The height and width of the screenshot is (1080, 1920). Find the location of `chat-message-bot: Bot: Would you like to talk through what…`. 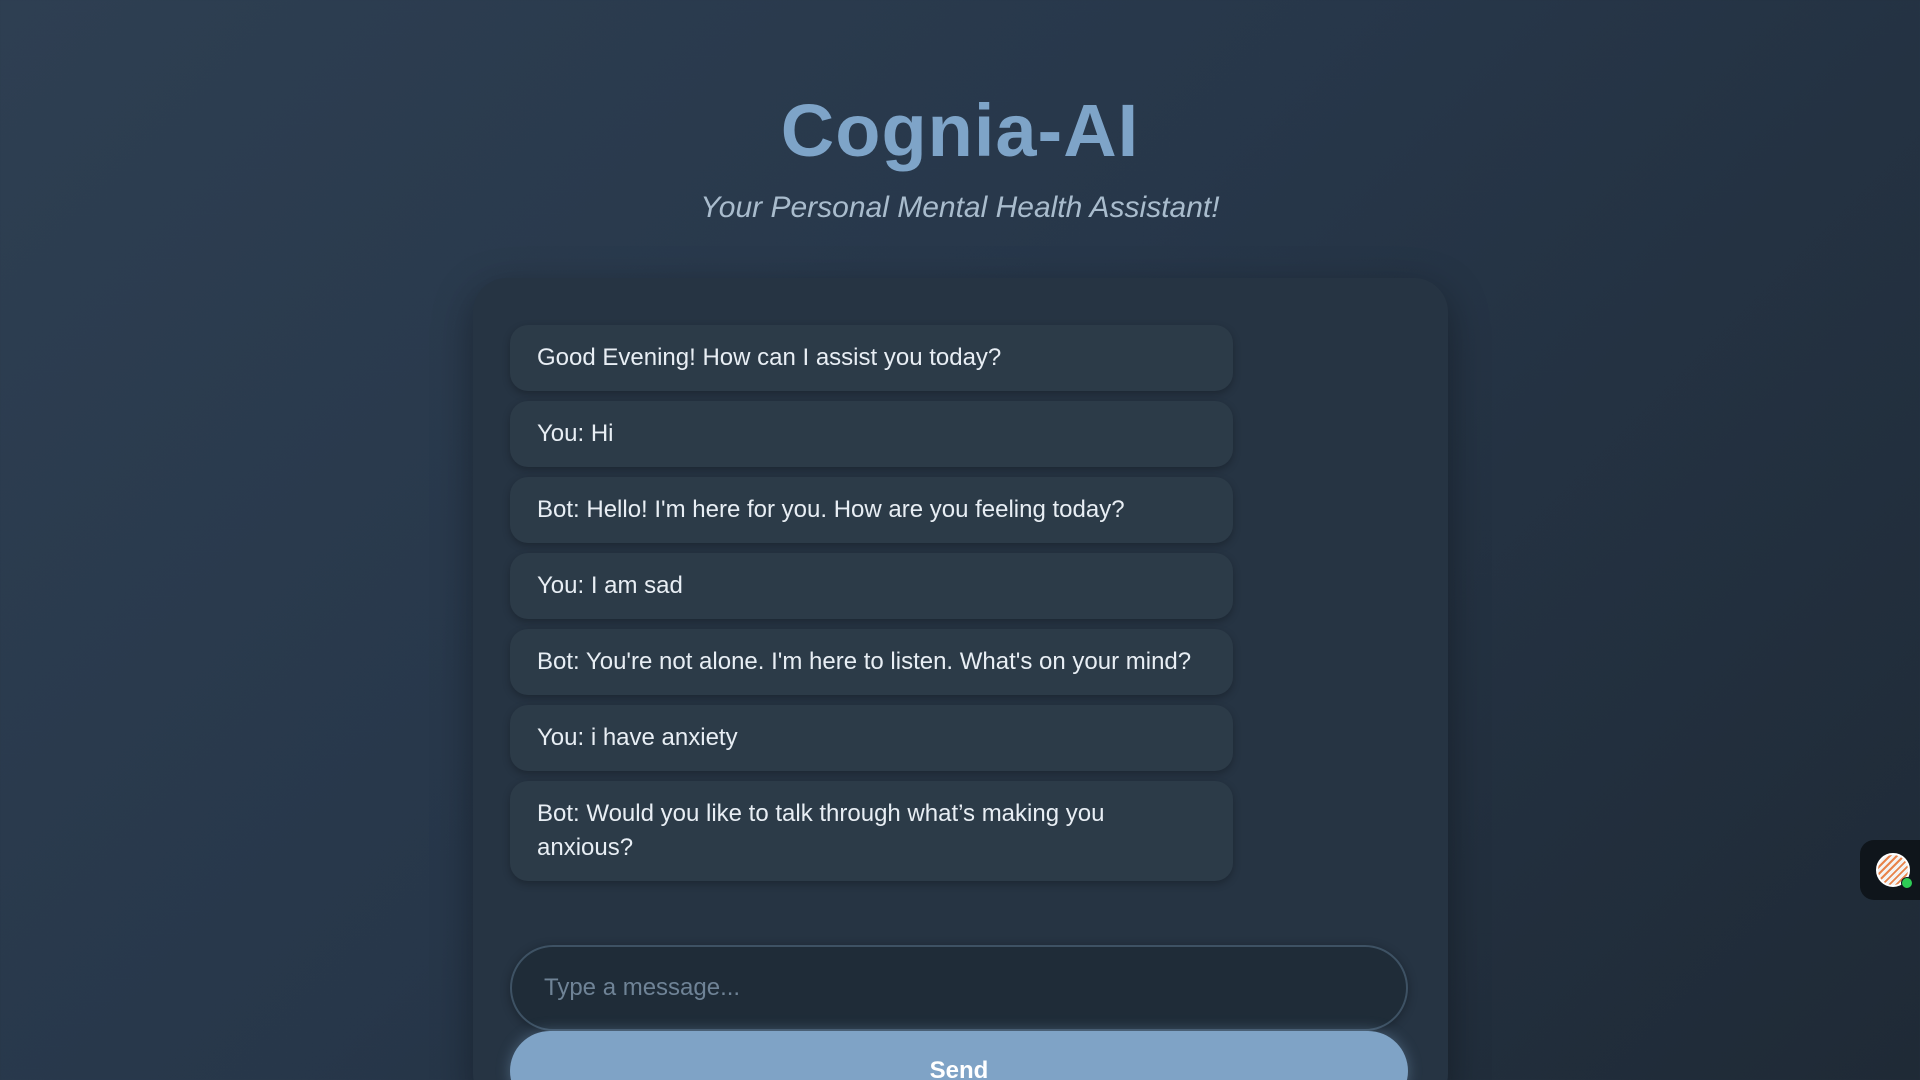

chat-message-bot: Bot: Would you like to talk through what… is located at coordinates (871, 831).